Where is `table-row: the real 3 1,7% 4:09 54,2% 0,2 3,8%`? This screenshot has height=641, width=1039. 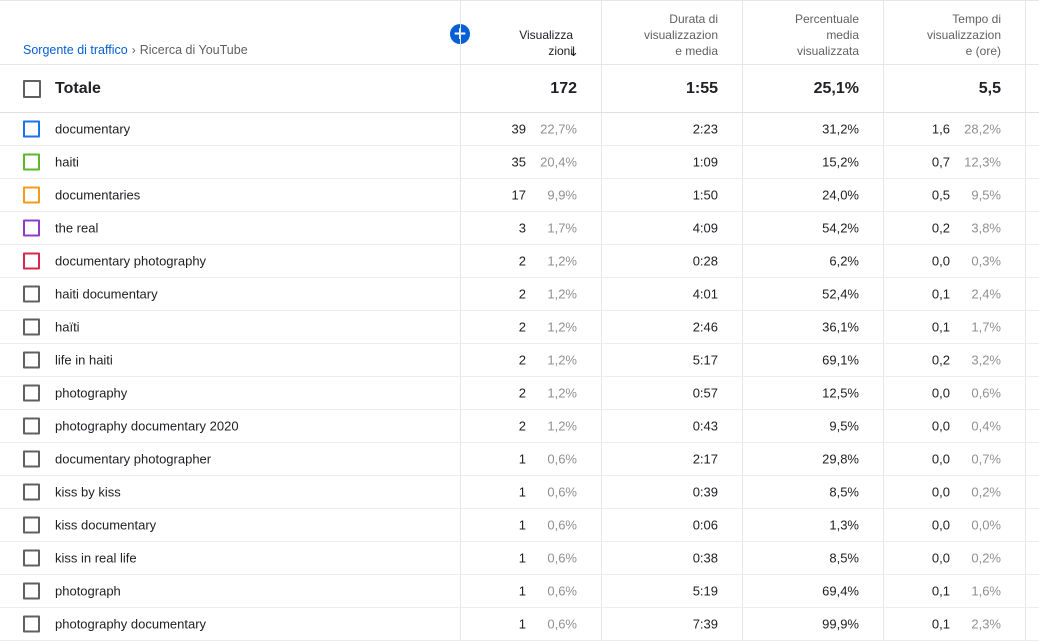 table-row: the real 3 1,7% 4:09 54,2% 0,2 3,8% is located at coordinates (519, 228).